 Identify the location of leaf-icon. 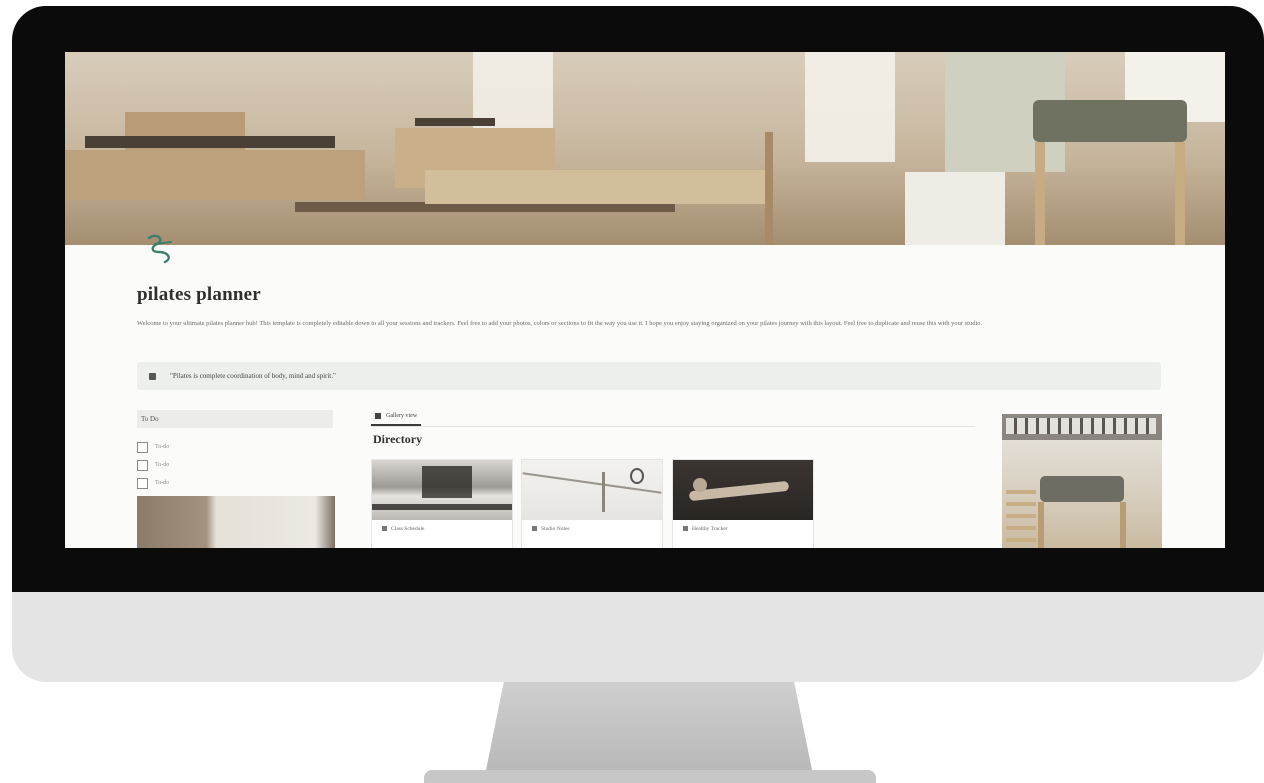
(159, 249).